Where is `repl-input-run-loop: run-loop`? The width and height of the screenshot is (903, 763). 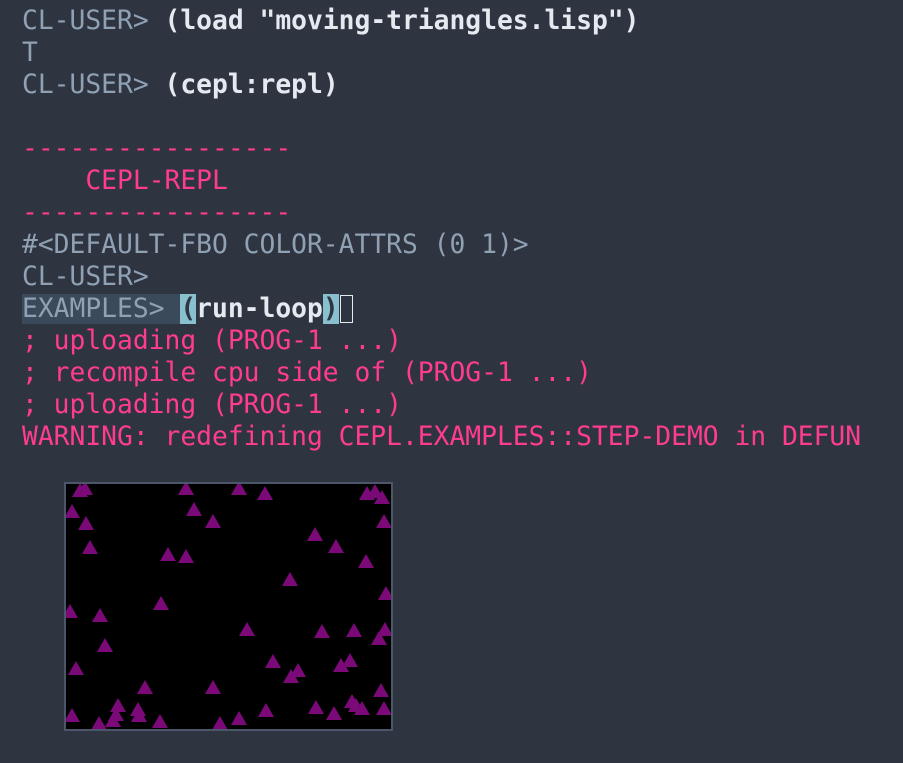 repl-input-run-loop: run-loop is located at coordinates (259, 309).